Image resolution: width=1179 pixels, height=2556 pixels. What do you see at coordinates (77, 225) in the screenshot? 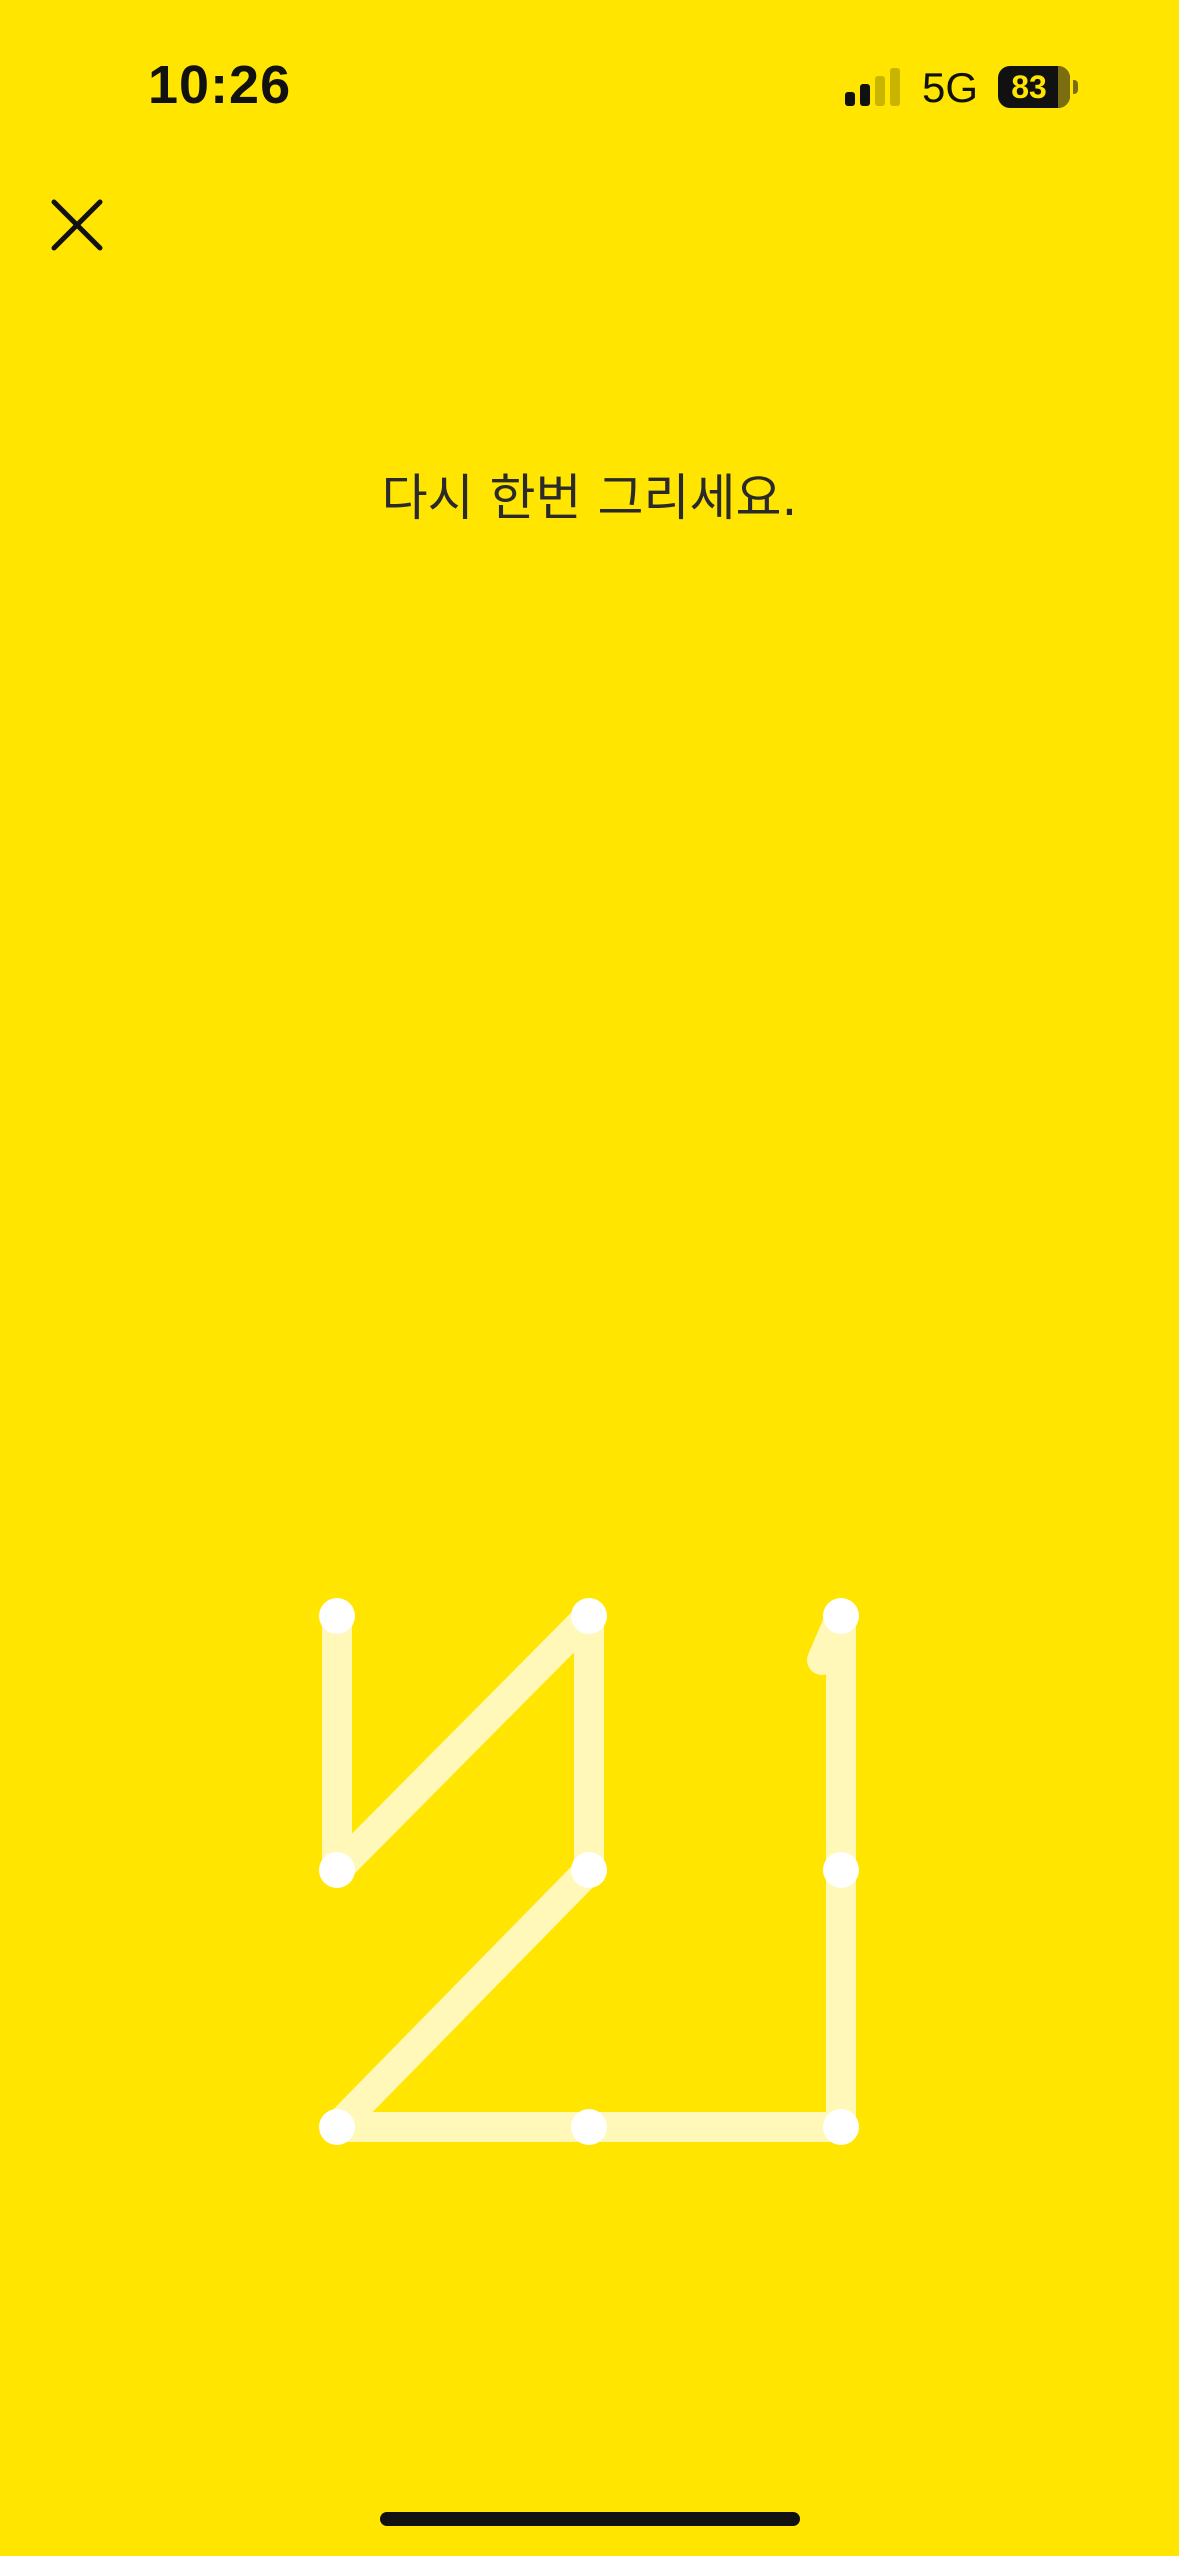
I see `close-icon` at bounding box center [77, 225].